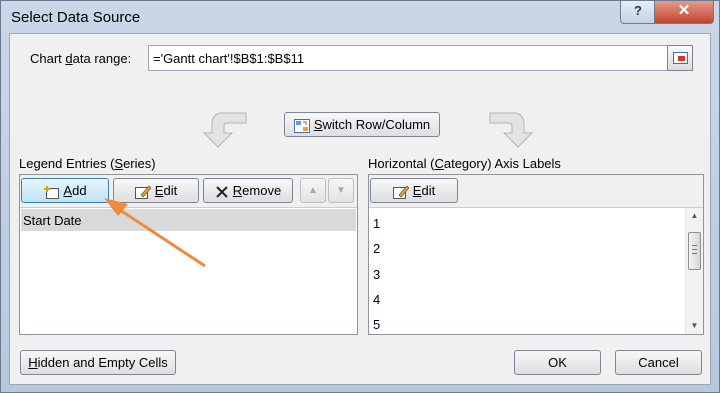 The image size is (720, 393). I want to click on annotation-arrow-icon, so click(155, 233).